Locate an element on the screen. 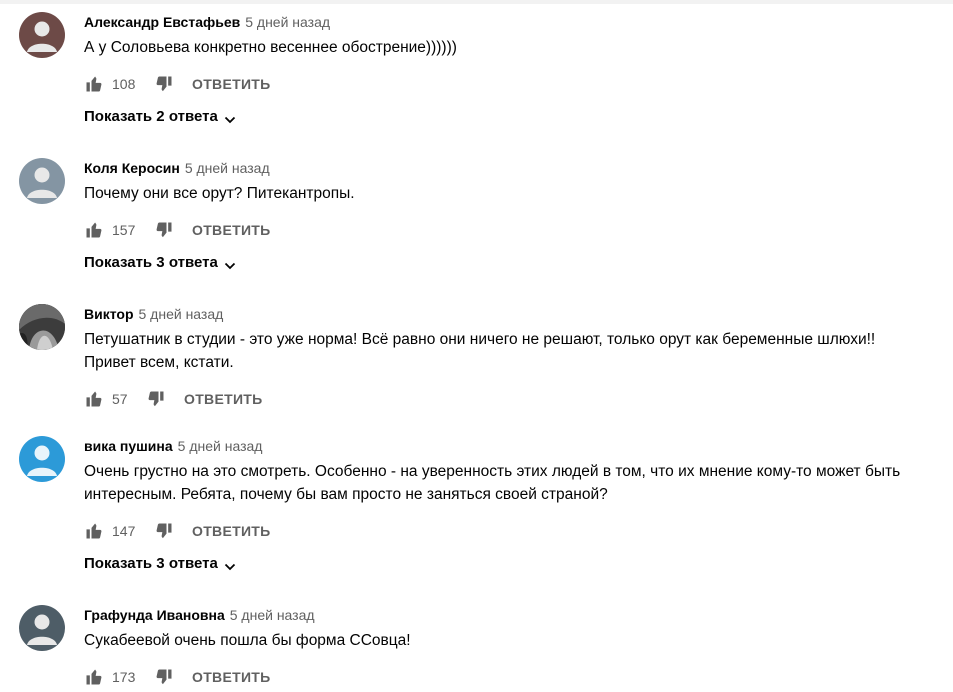  author-name: Виктор is located at coordinates (109, 314).